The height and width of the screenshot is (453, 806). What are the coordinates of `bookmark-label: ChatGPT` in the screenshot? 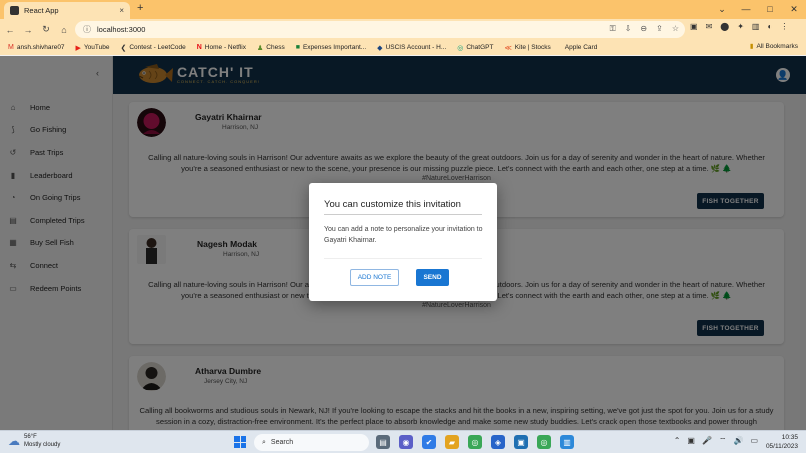 It's located at (480, 47).